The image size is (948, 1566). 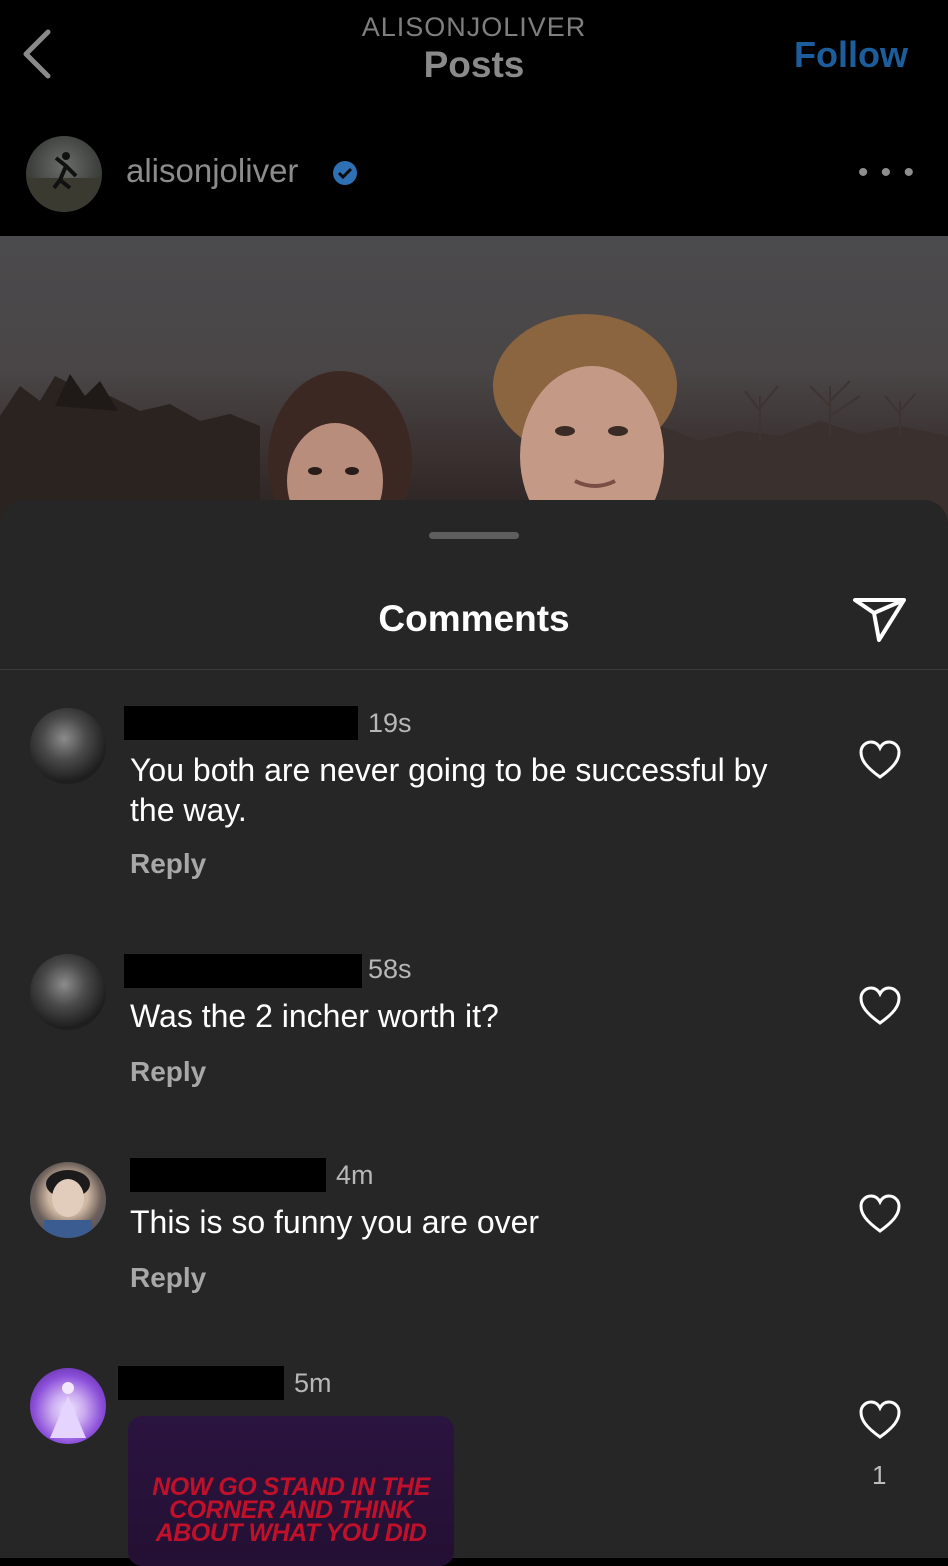 I want to click on divider, so click(x=474, y=669).